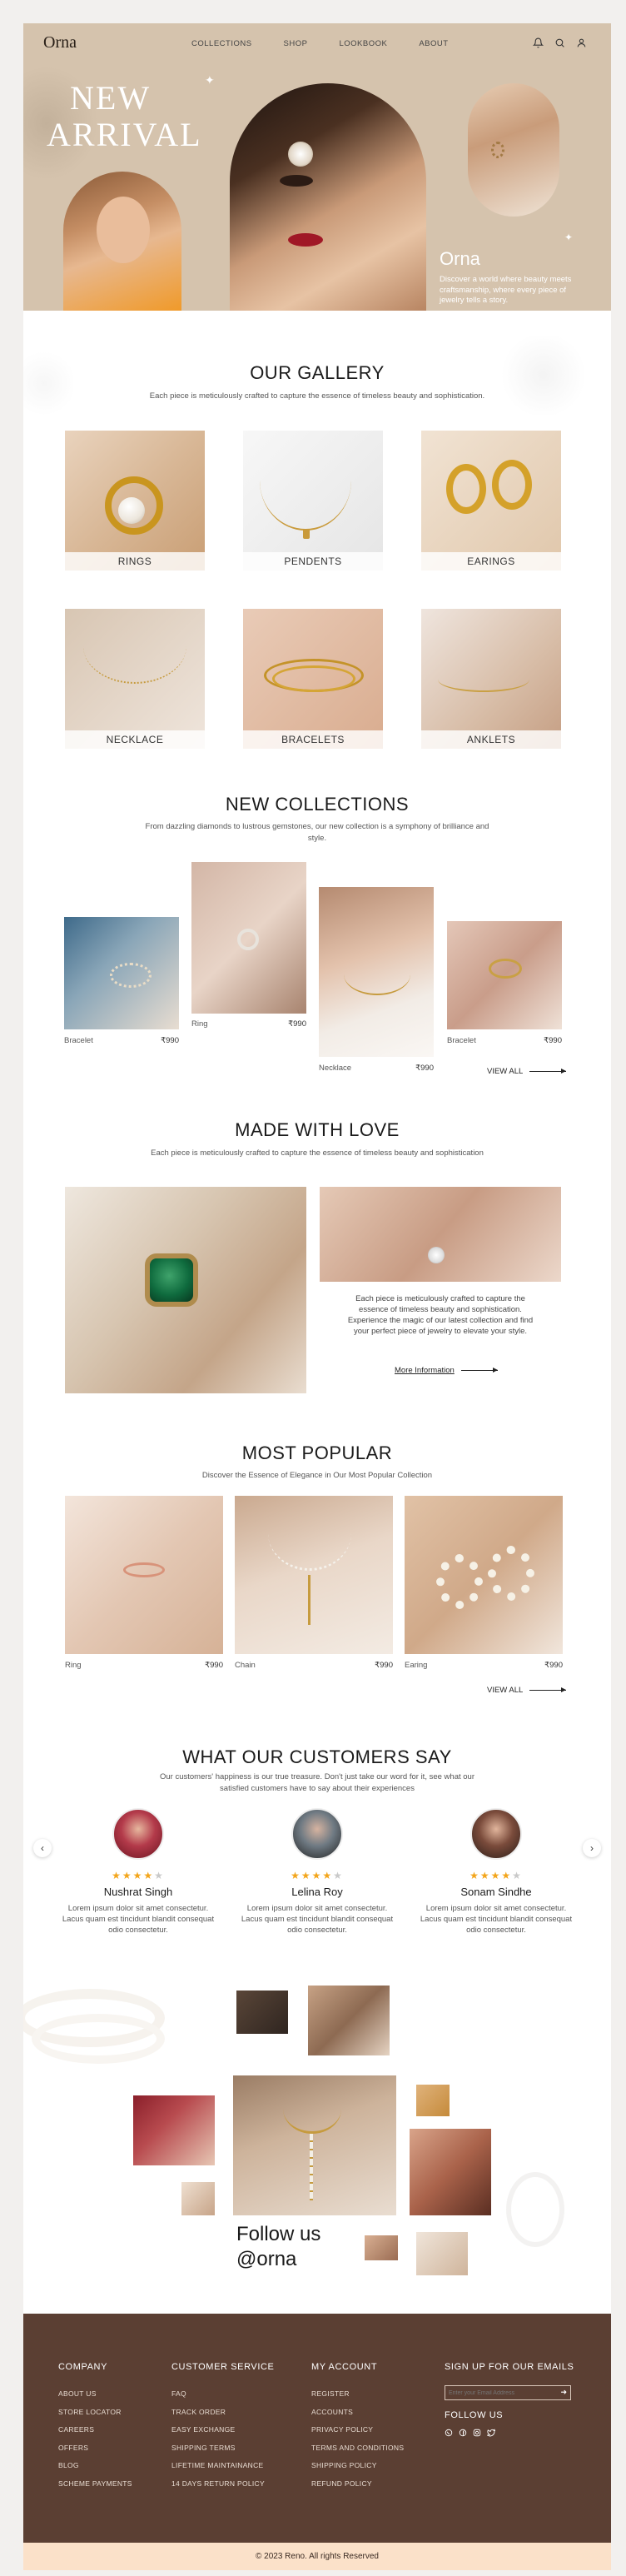 The height and width of the screenshot is (2576, 626). What do you see at coordinates (223, 2484) in the screenshot?
I see `footer-link-return-policy: 14 DAYS RETURN POLICY` at bounding box center [223, 2484].